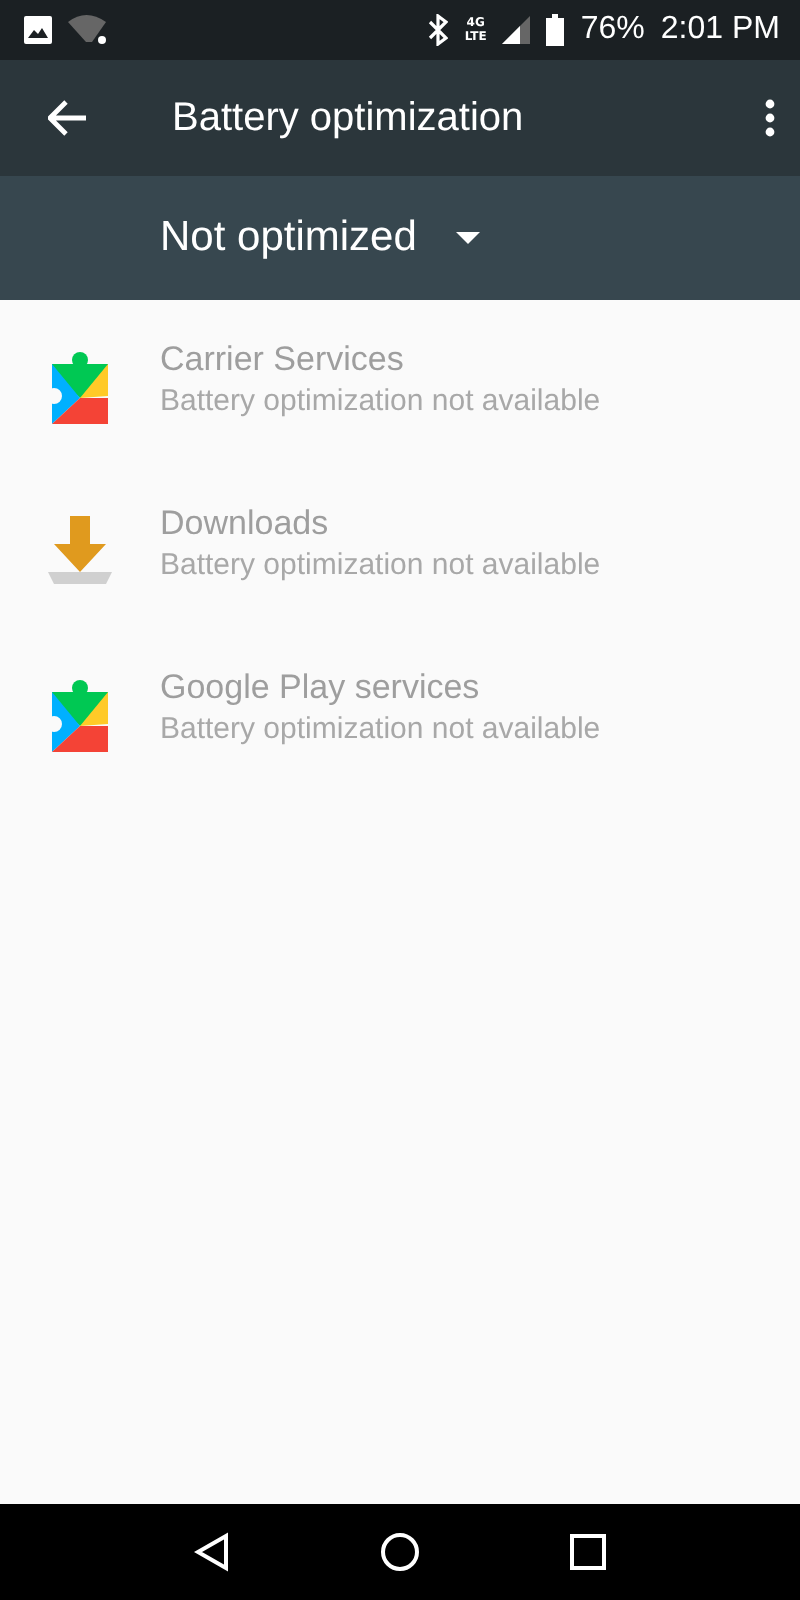  I want to click on filter-dropdown: Not optimized, so click(320, 238).